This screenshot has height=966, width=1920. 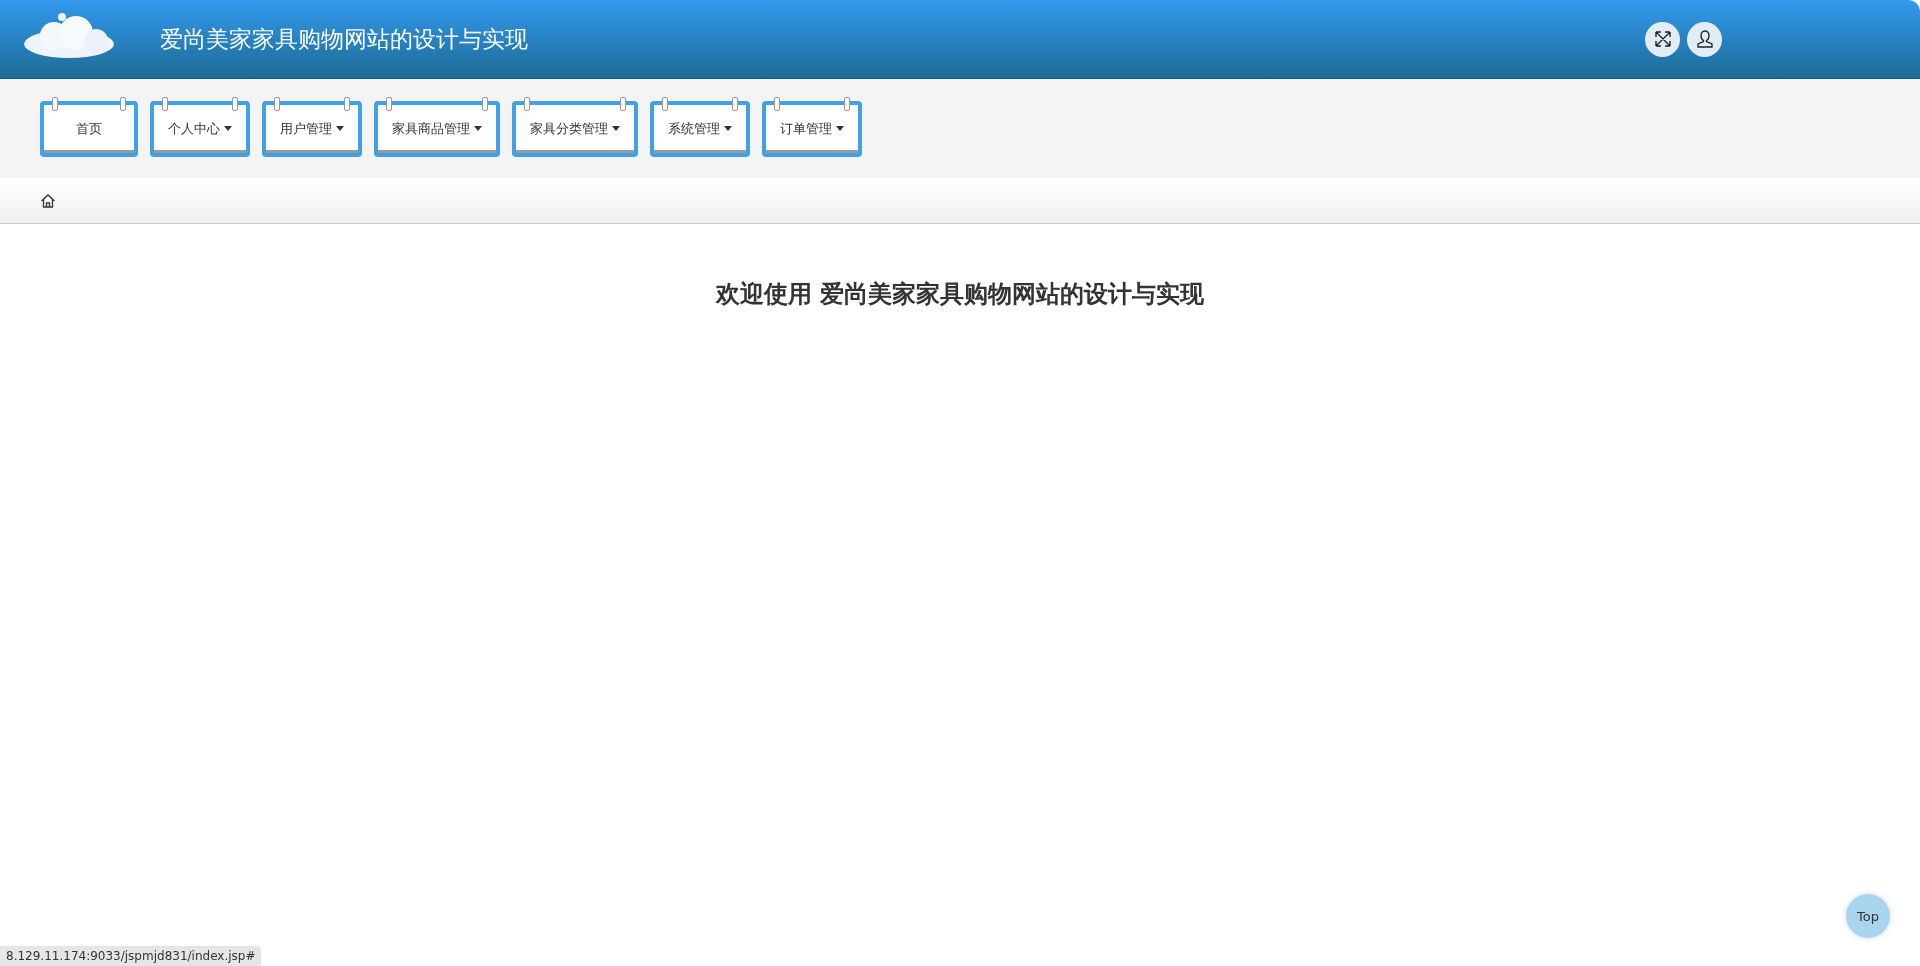 I want to click on expand-arrows-icon, so click(x=1662, y=39).